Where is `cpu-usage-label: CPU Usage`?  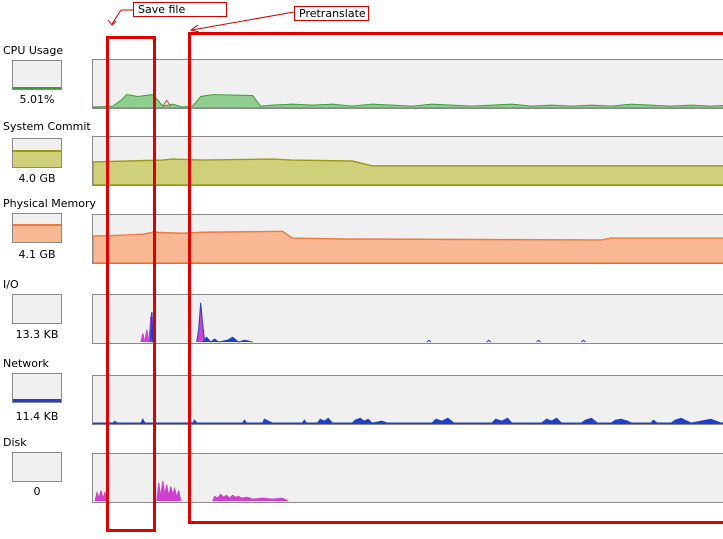
cpu-usage-label: CPU Usage is located at coordinates (33, 50).